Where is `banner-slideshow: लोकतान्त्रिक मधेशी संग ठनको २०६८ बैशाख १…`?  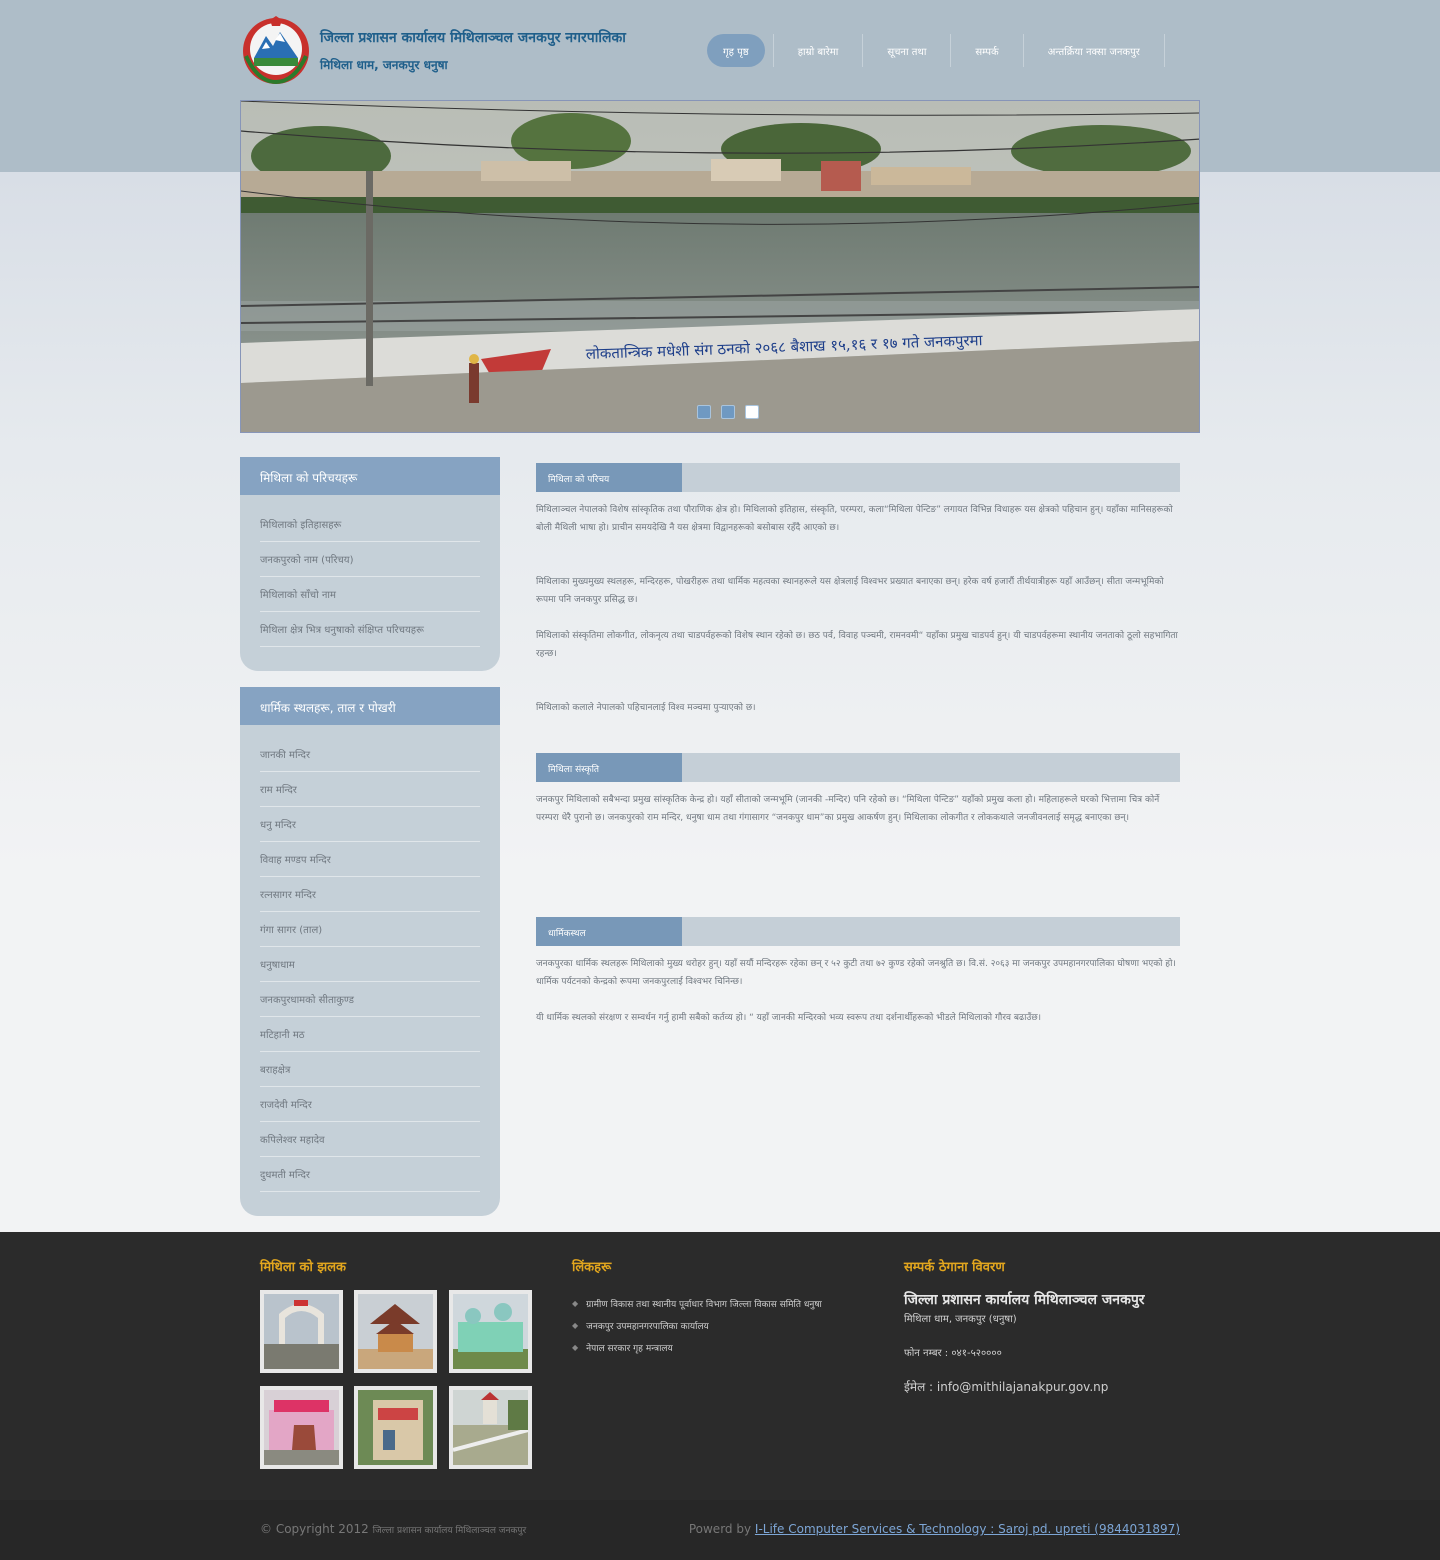
banner-slideshow: लोकतान्त्रिक मधेशी संग ठनको २०६८ बैशाख १… is located at coordinates (720, 266).